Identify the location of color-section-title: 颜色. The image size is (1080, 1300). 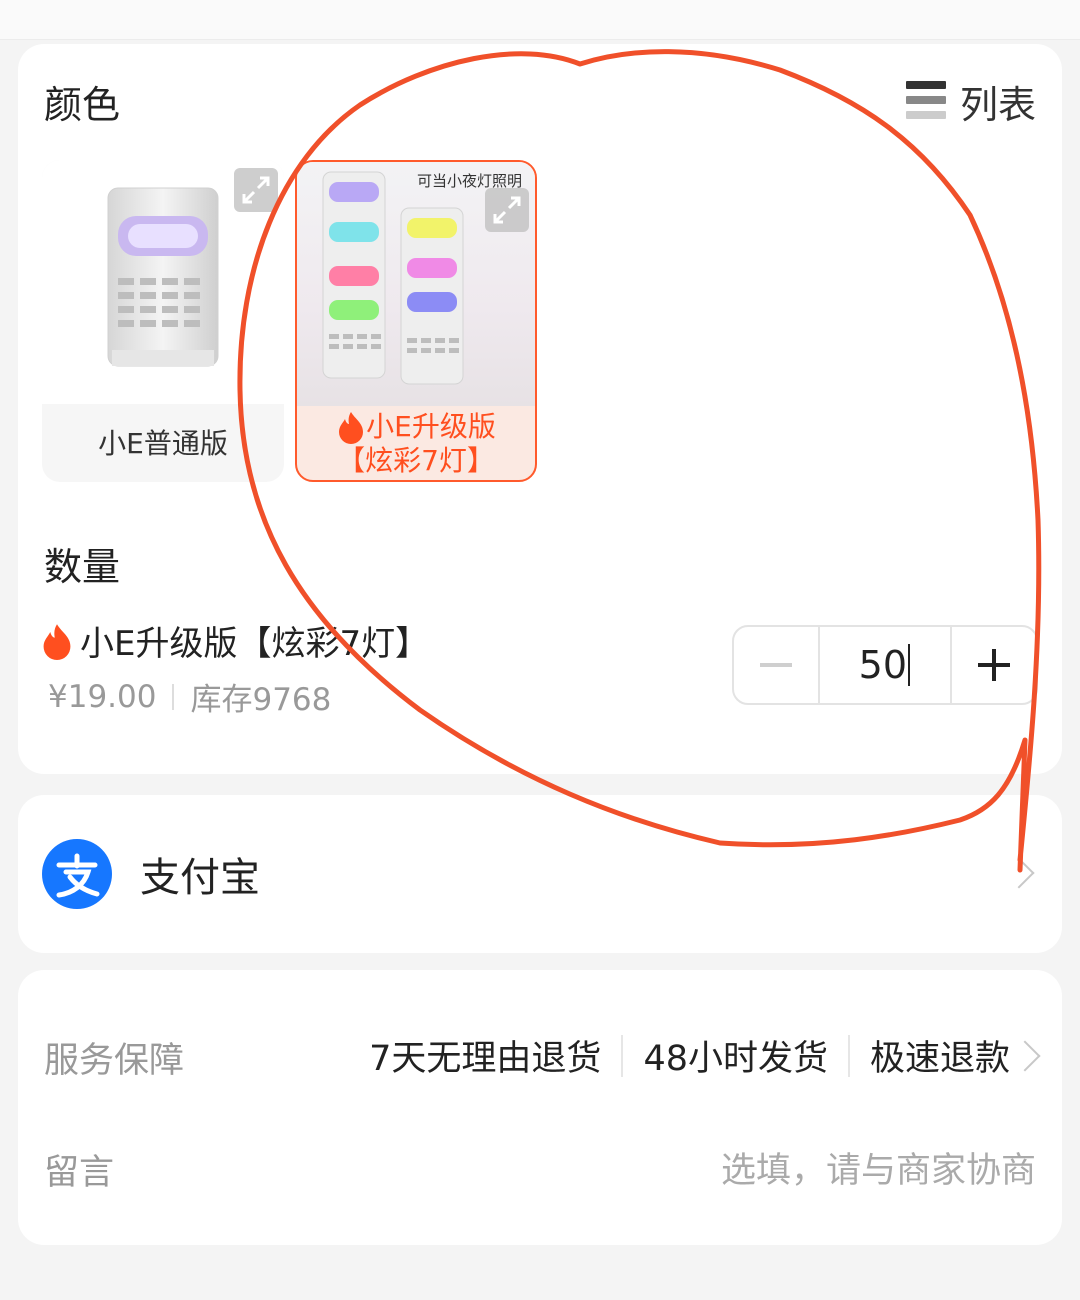
(82, 105).